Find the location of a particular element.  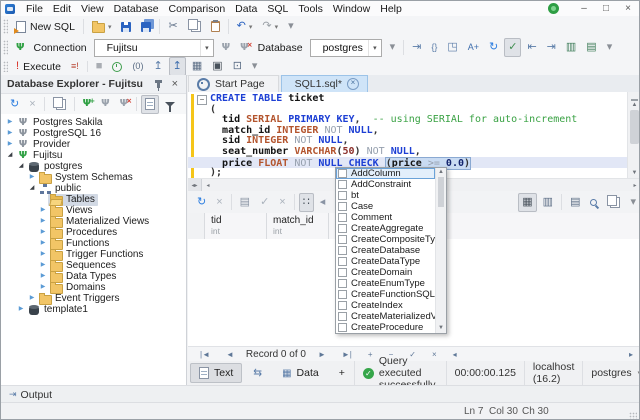

autocomplete-item-bt: bt is located at coordinates (385, 195).